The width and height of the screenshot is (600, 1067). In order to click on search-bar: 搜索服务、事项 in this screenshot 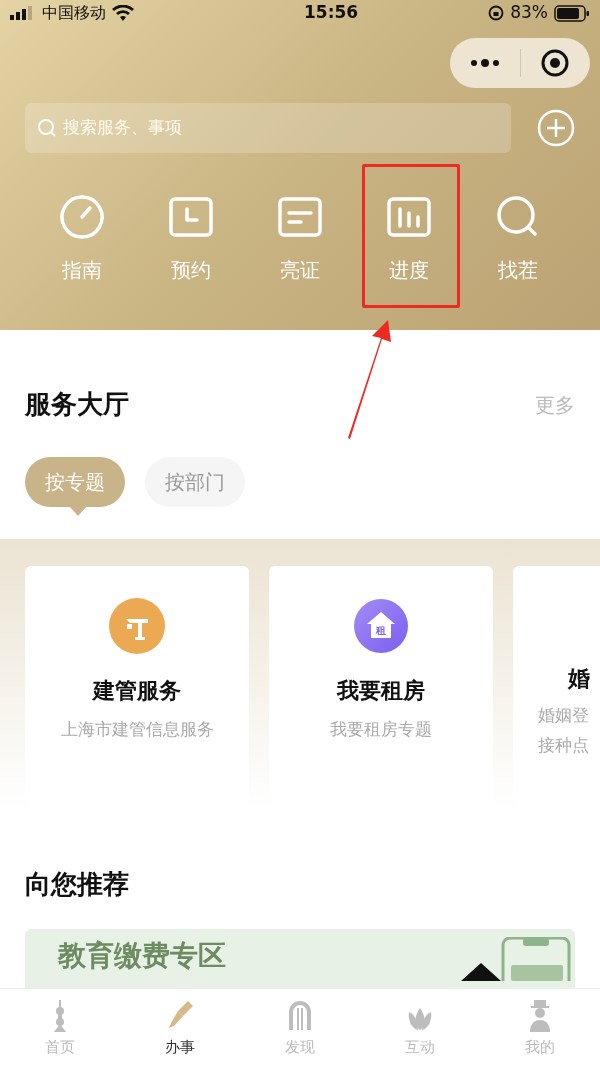, I will do `click(268, 128)`.